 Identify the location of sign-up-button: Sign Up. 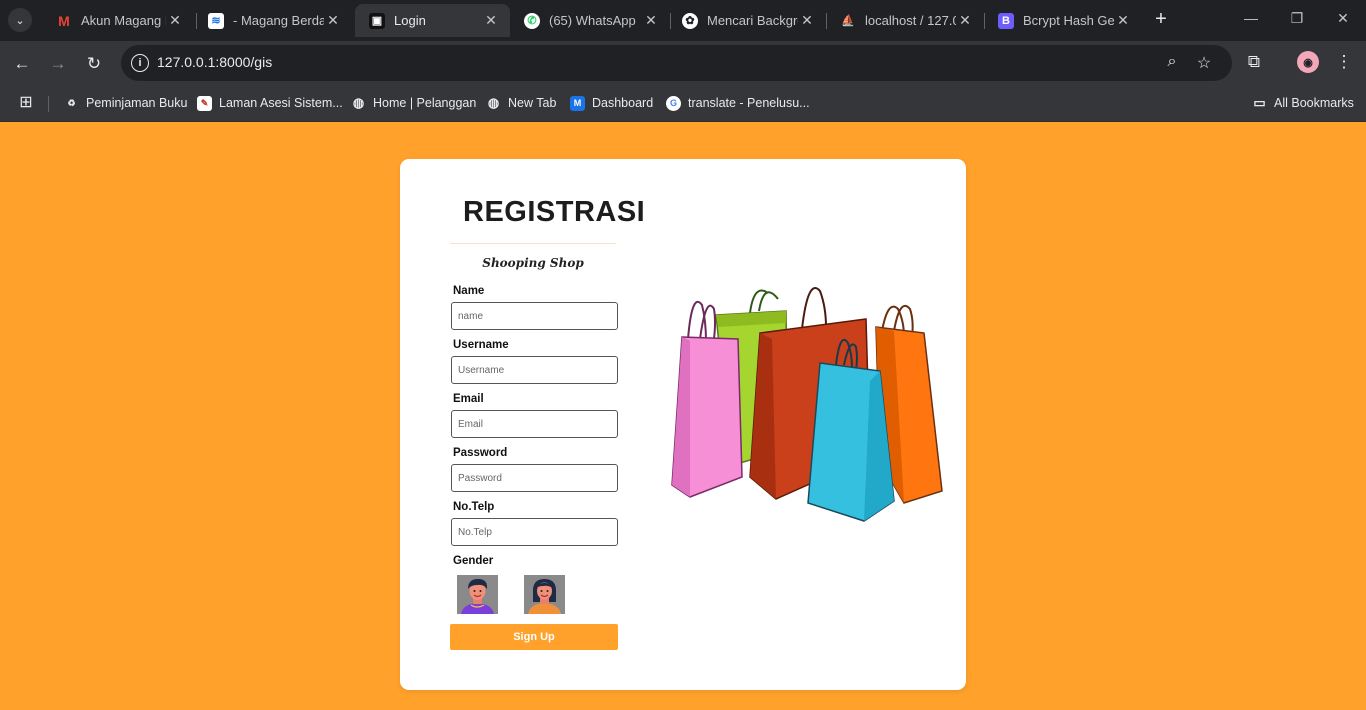
(534, 637).